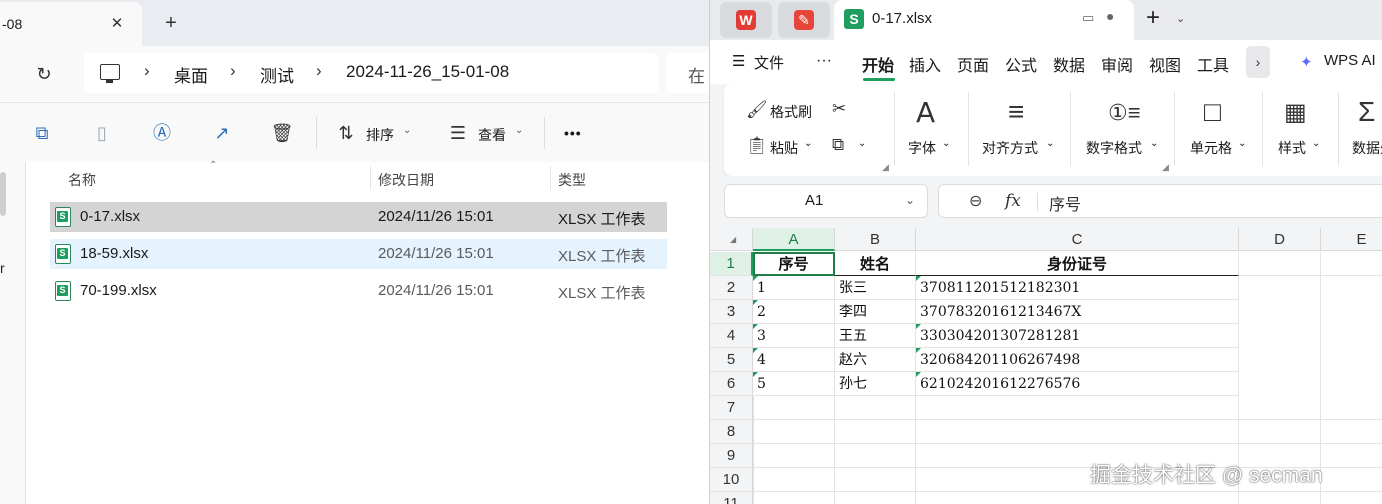  What do you see at coordinates (731, 336) in the screenshot?
I see `row-header: 4` at bounding box center [731, 336].